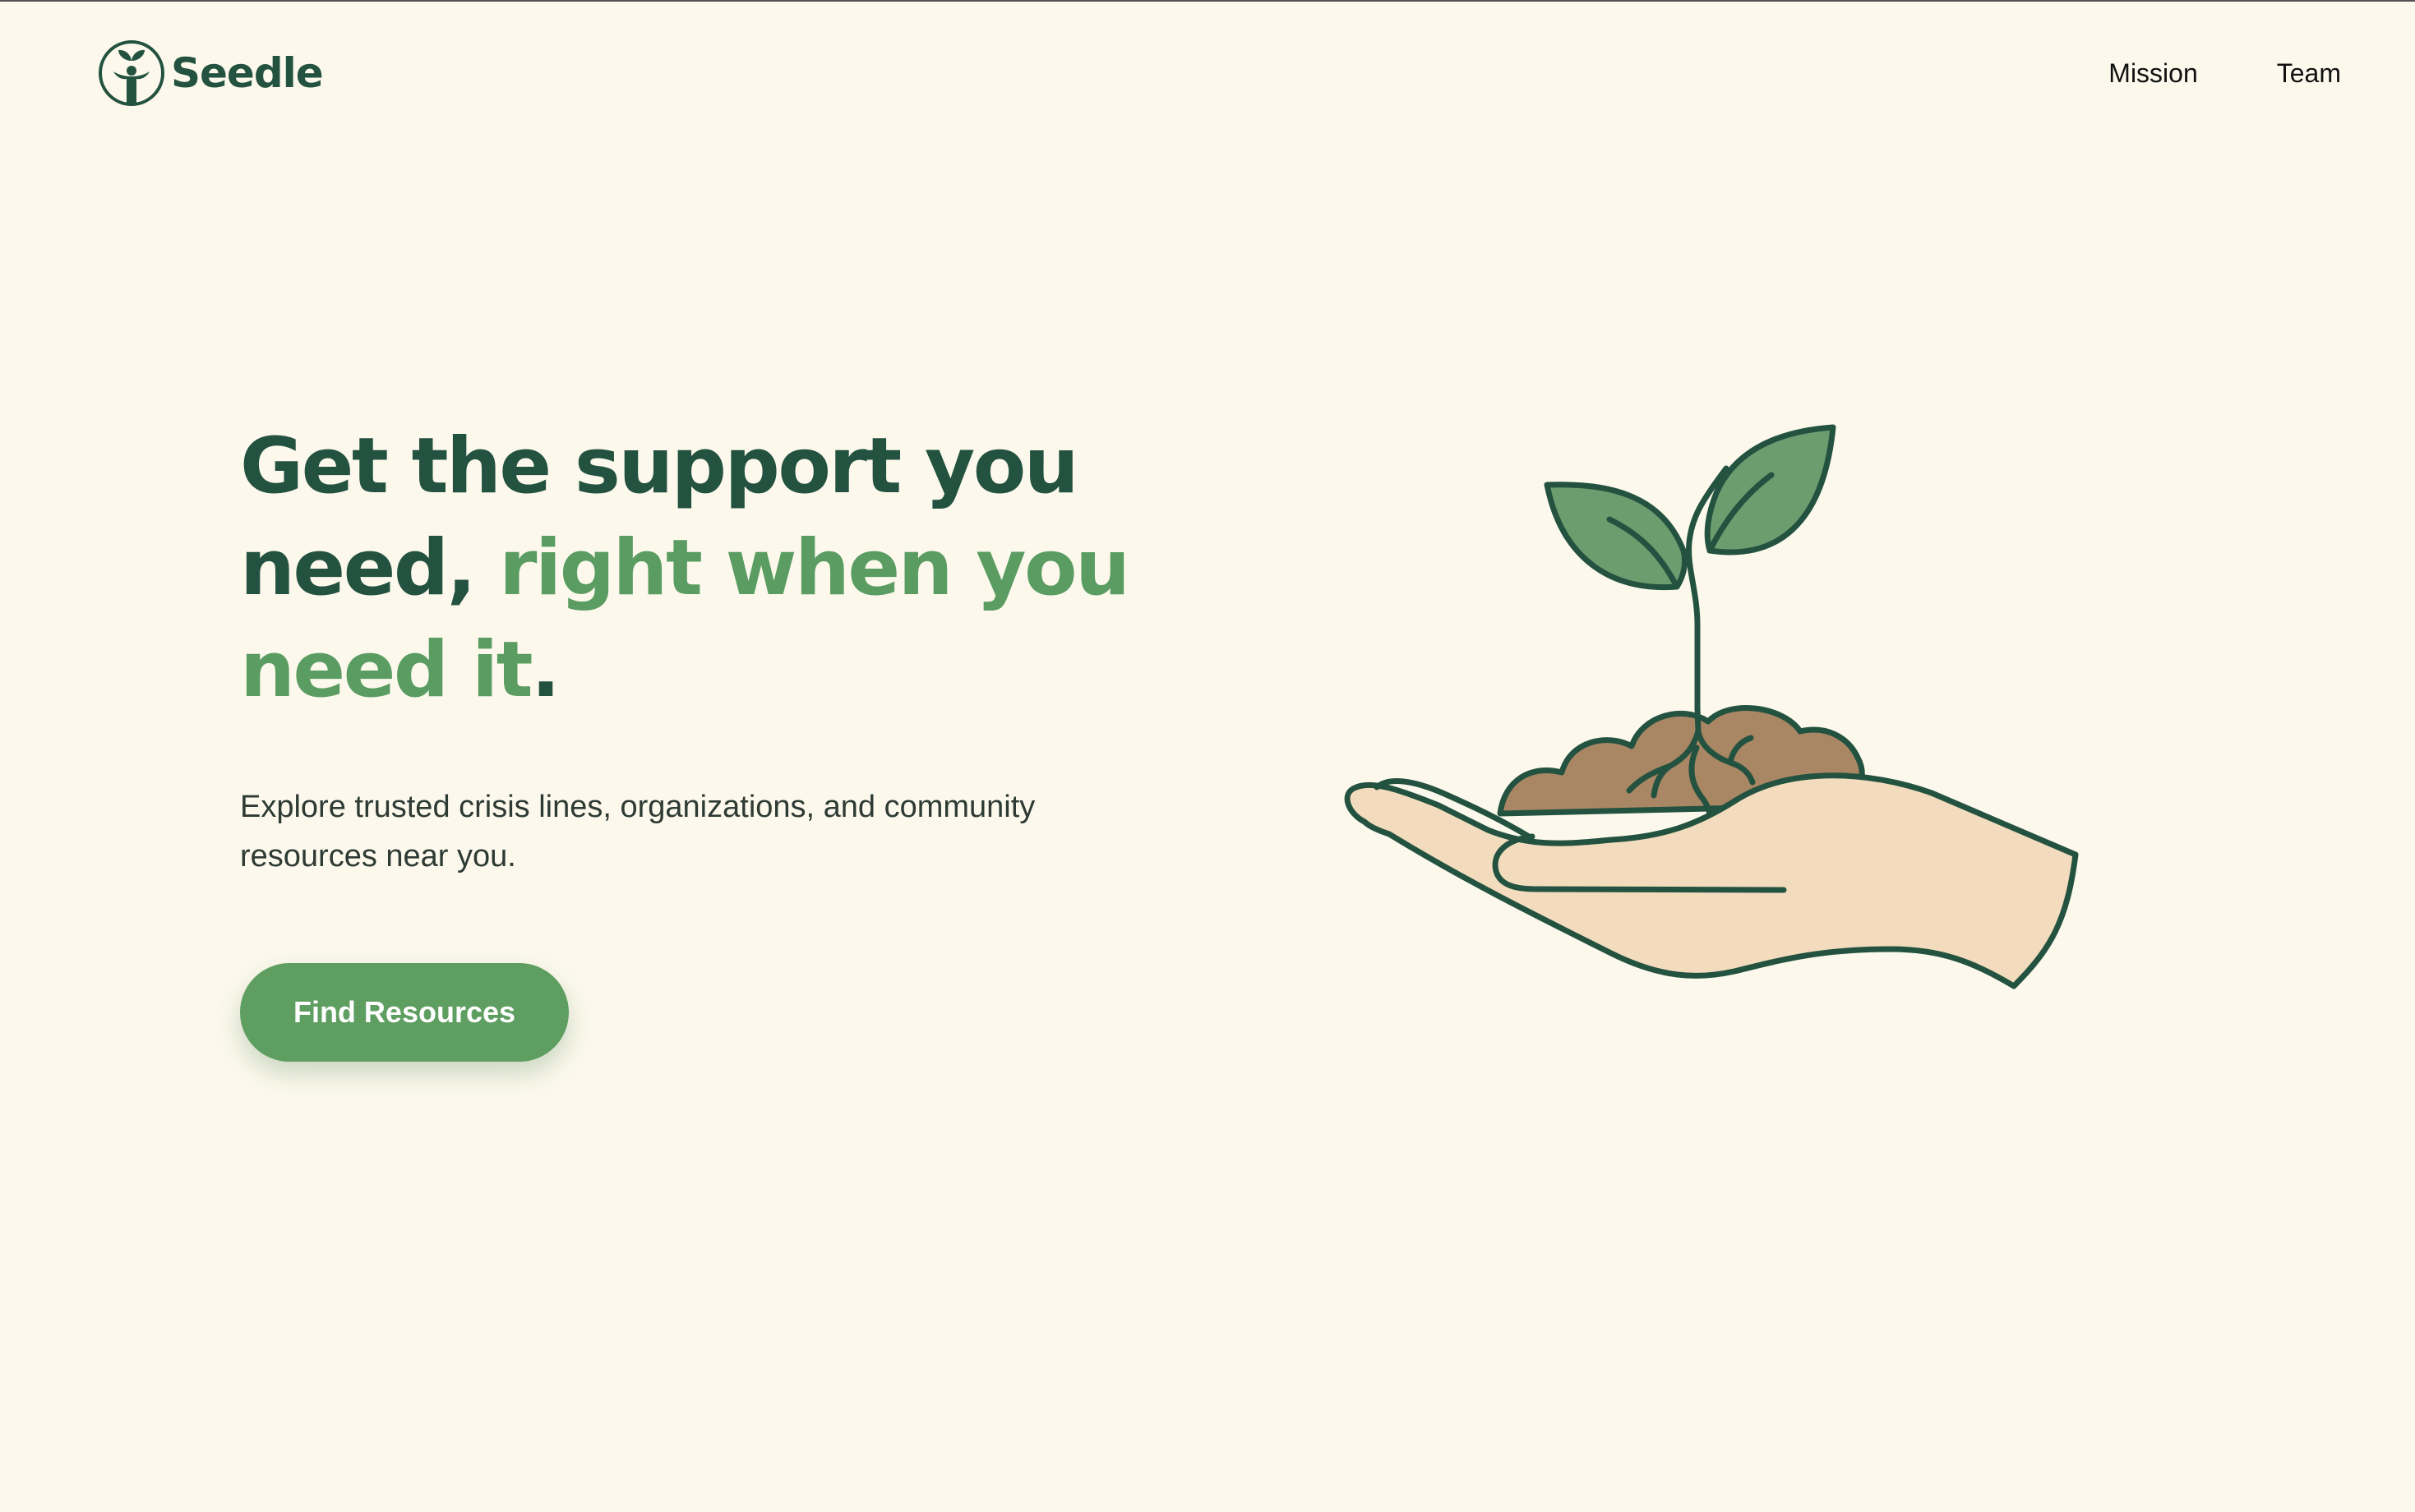 Image resolution: width=2415 pixels, height=1512 pixels. I want to click on site-header: Seedle Mission Team, so click(1219, 73).